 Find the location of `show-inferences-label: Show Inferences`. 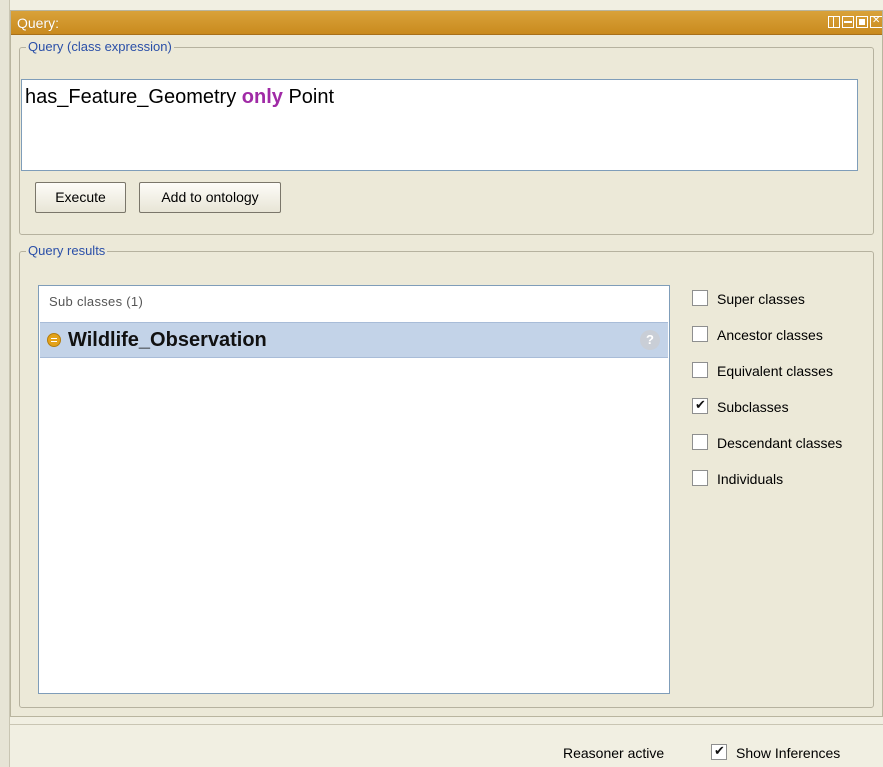

show-inferences-label: Show Inferences is located at coordinates (788, 753).